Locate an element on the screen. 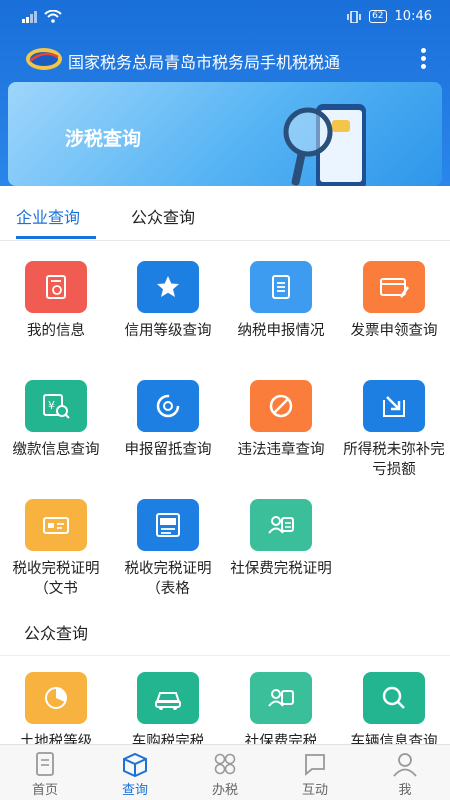 This screenshot has width=450, height=800. grid-item-tax-certificate-document: 税收完税证明（文书 is located at coordinates (56, 549).